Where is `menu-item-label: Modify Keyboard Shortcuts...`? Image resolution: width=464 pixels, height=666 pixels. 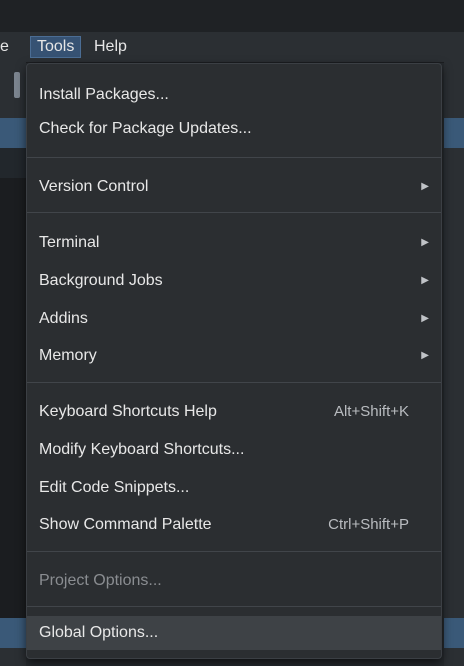 menu-item-label: Modify Keyboard Shortcuts... is located at coordinates (142, 449).